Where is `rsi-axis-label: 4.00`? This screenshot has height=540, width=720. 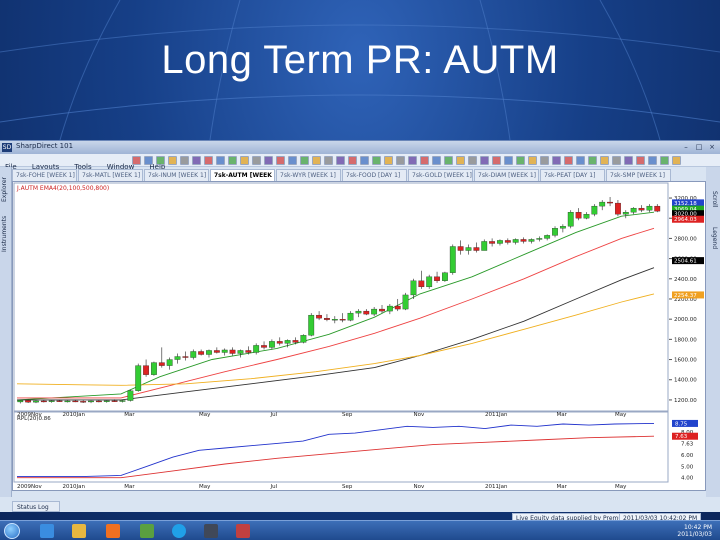 rsi-axis-label: 4.00 is located at coordinates (687, 479).